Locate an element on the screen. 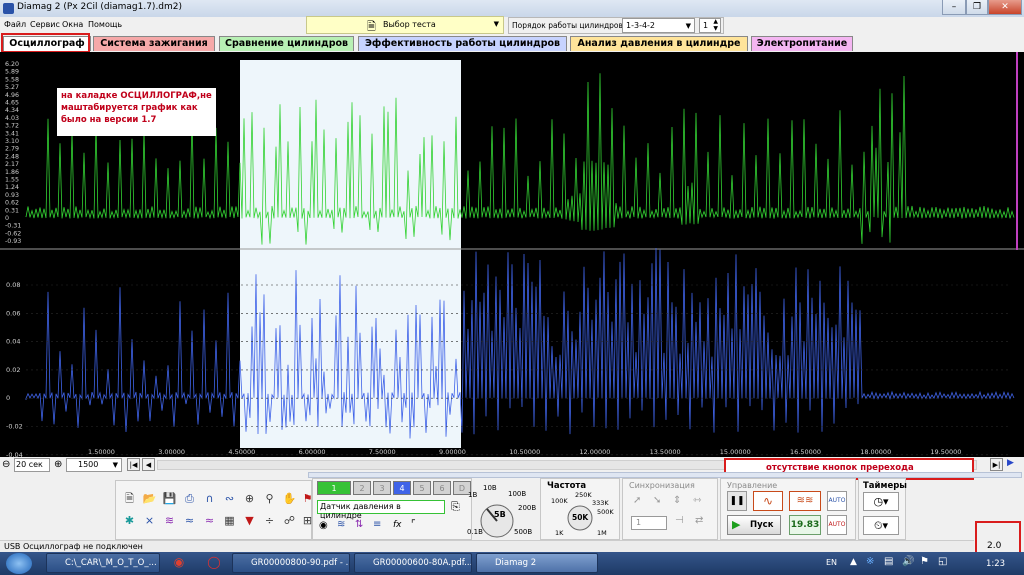  sync-arrows-icon: ⇄ is located at coordinates (699, 520).